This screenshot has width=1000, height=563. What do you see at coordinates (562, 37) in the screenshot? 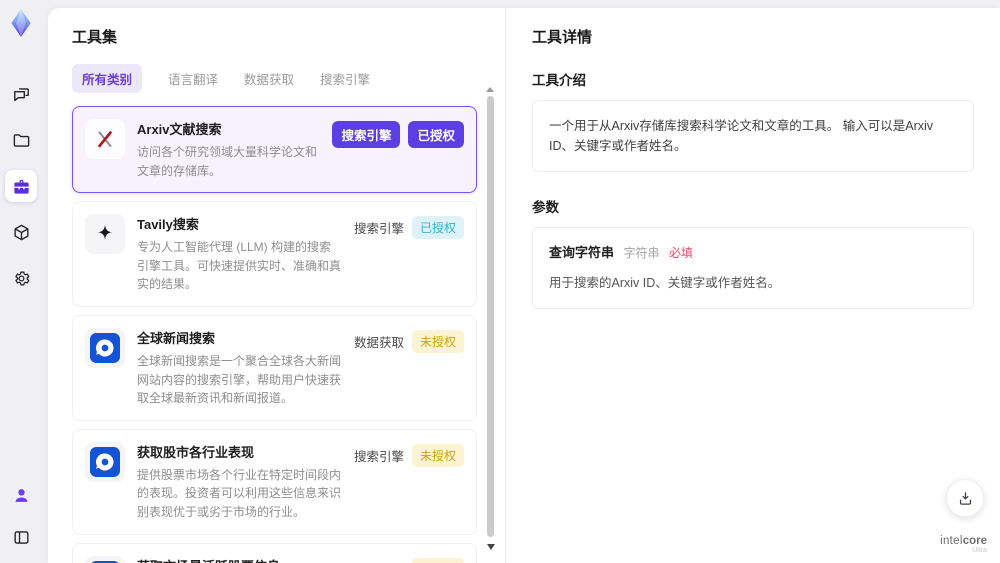
I see `detail-title: 工具详情` at bounding box center [562, 37].